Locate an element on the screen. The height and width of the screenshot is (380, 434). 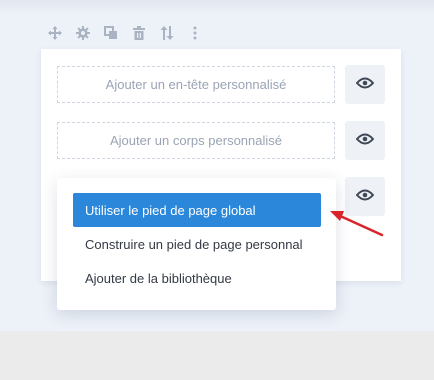
add-custom-header-slot: Ajouter un en-tête personnalisé is located at coordinates (196, 84).